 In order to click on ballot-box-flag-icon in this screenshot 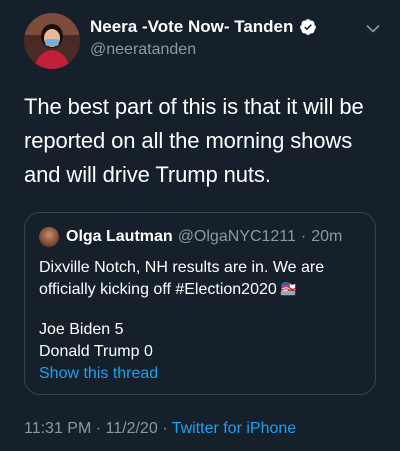, I will do `click(288, 289)`.